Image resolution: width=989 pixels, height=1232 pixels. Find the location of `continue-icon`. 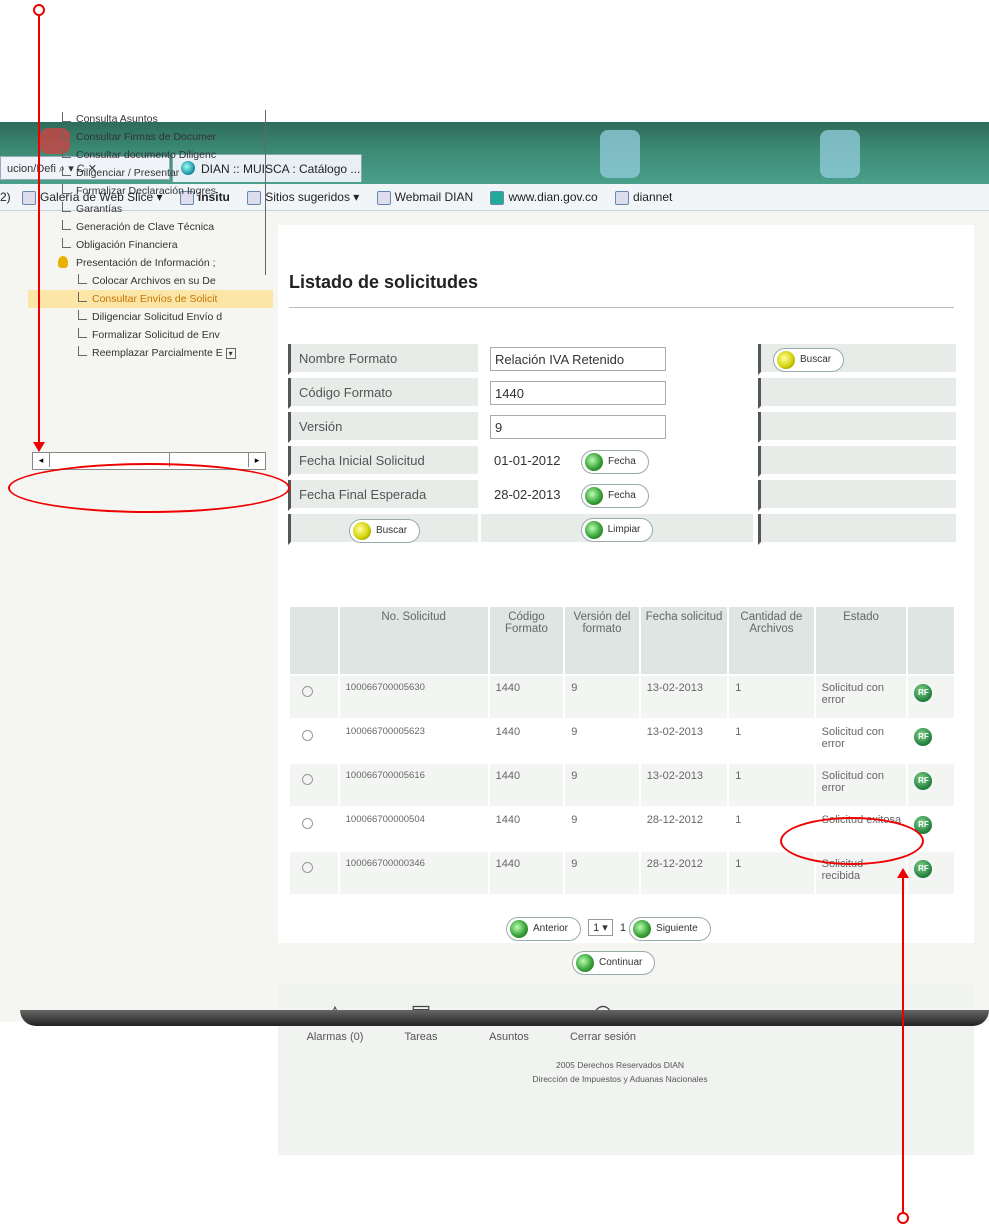

continue-icon is located at coordinates (585, 963).